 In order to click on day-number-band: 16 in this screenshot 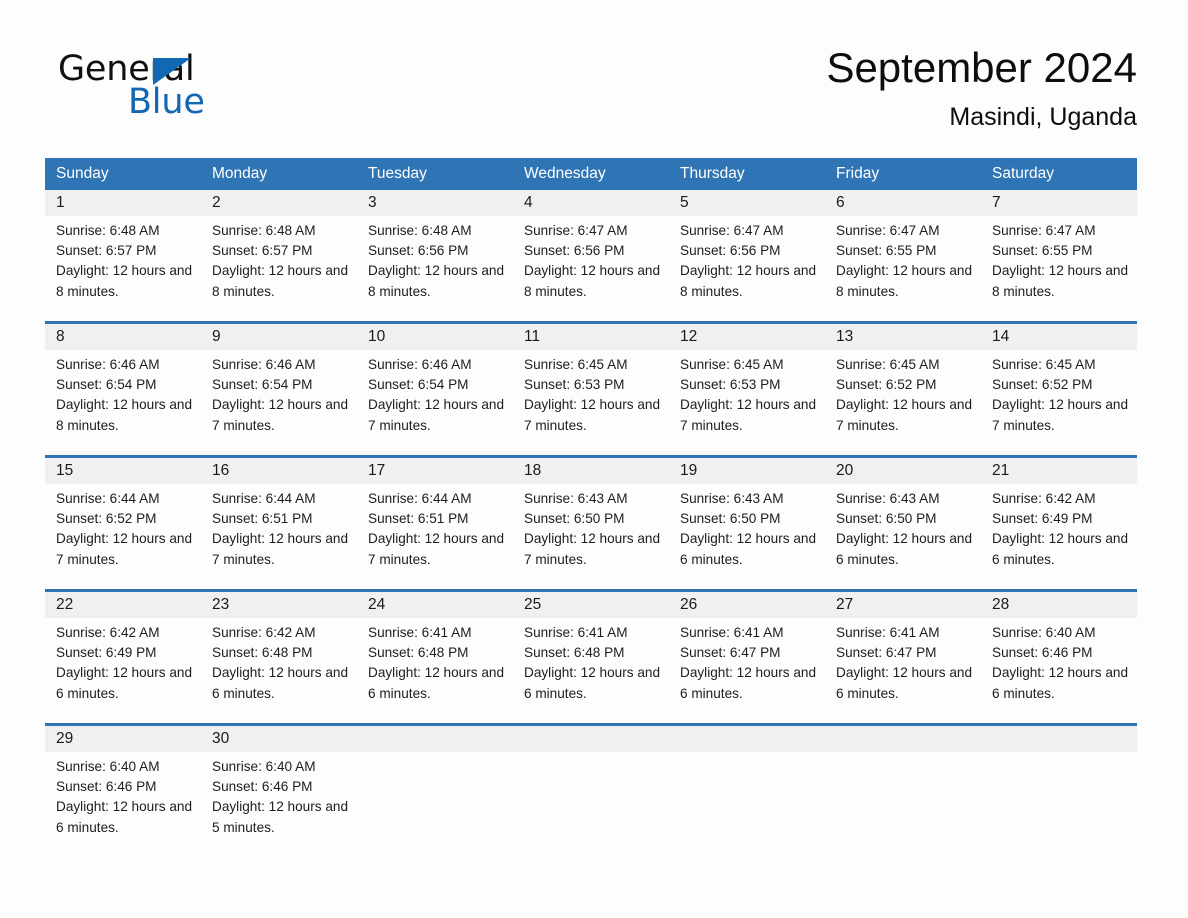, I will do `click(279, 471)`.